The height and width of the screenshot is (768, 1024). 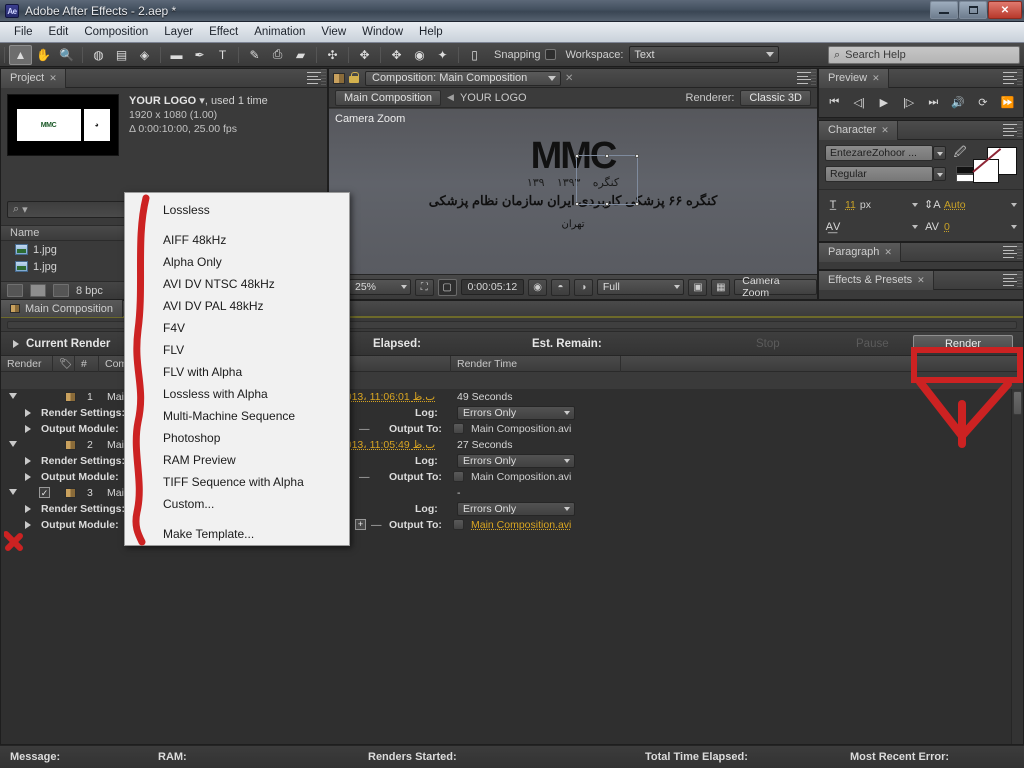 What do you see at coordinates (380, 287) in the screenshot?
I see `zoom-level-select: 25%` at bounding box center [380, 287].